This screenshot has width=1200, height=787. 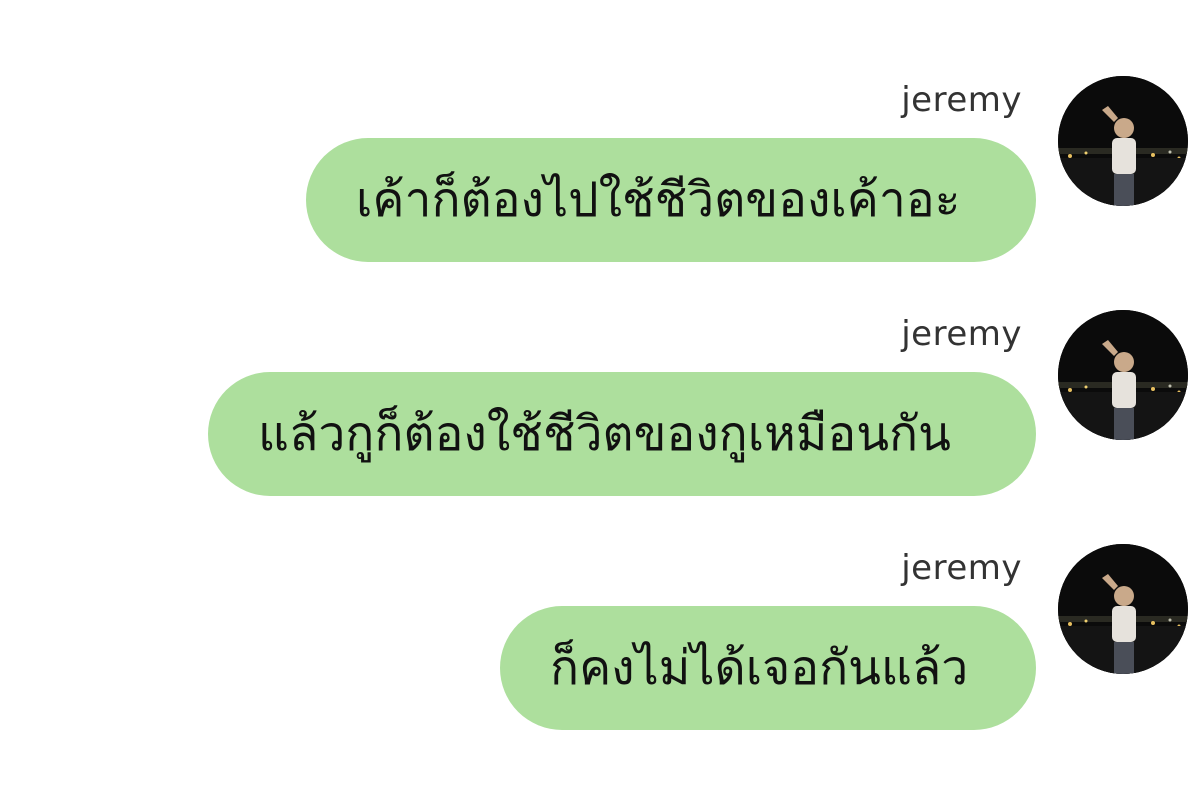 What do you see at coordinates (759, 668) in the screenshot?
I see `message-text: ก็คงไม่ได้เจอกันแล้ว` at bounding box center [759, 668].